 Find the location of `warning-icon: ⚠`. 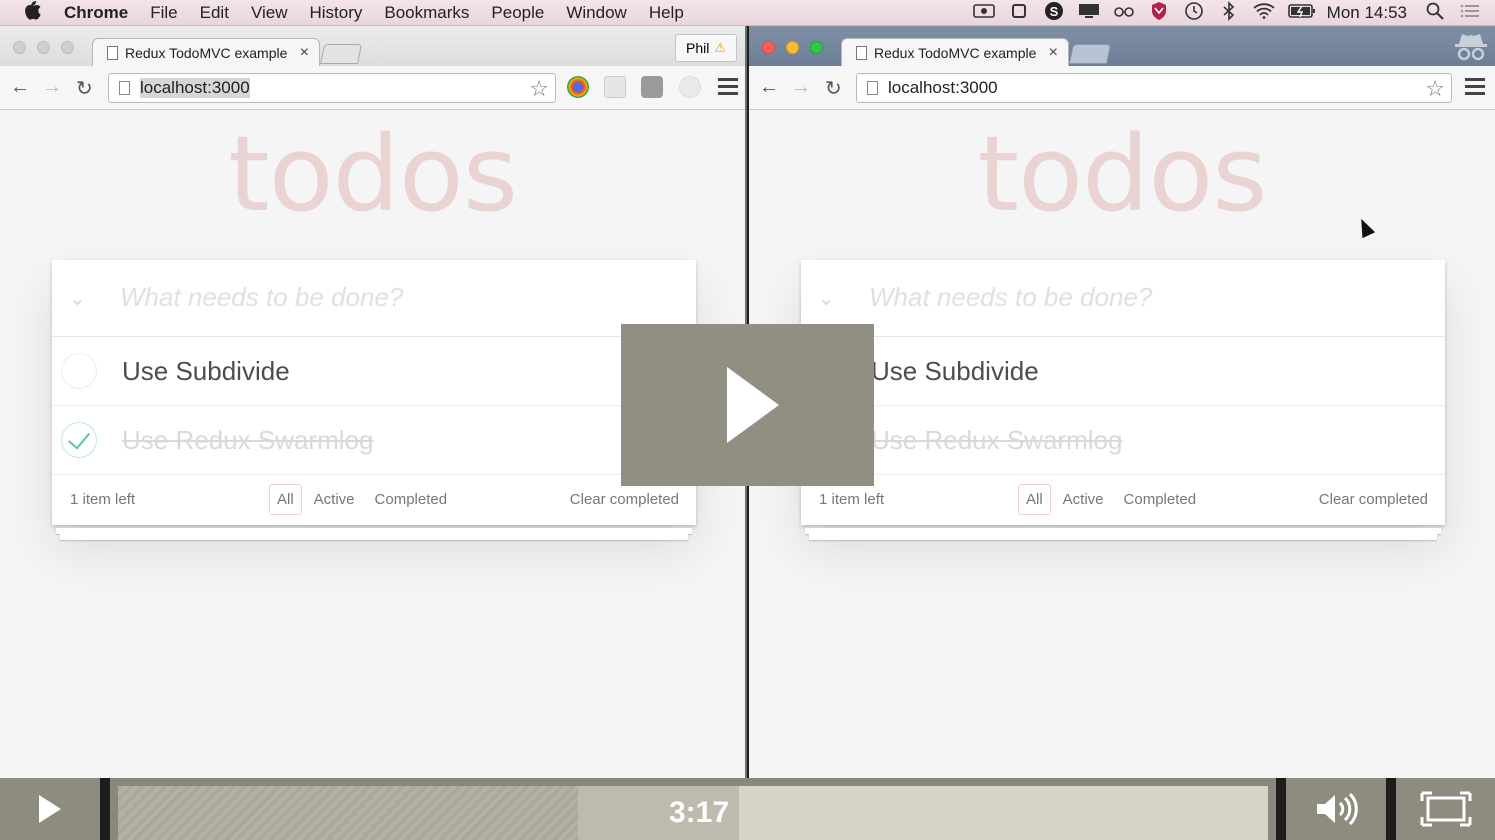

warning-icon: ⚠ is located at coordinates (720, 47).